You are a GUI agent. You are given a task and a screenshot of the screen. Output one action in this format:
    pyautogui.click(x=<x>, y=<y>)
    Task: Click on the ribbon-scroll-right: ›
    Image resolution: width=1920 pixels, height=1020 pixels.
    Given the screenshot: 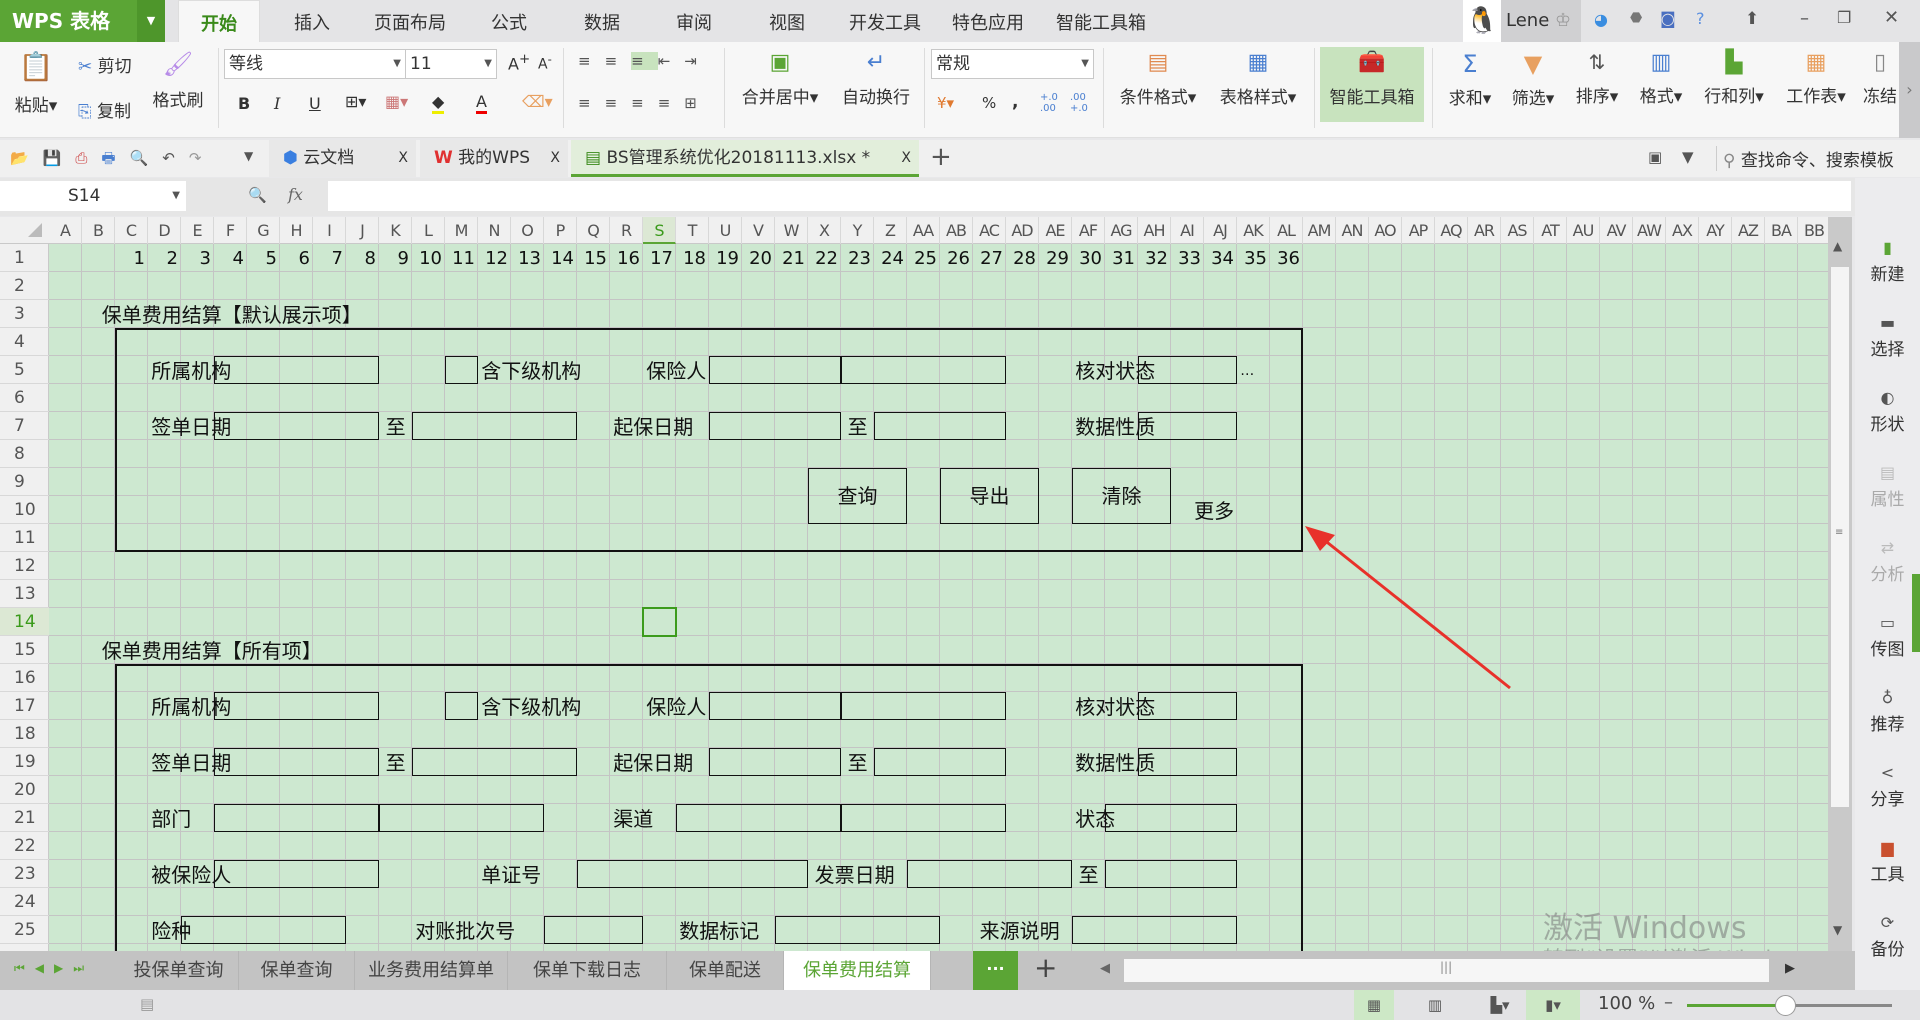 What is the action you would take?
    pyautogui.click(x=1909, y=90)
    